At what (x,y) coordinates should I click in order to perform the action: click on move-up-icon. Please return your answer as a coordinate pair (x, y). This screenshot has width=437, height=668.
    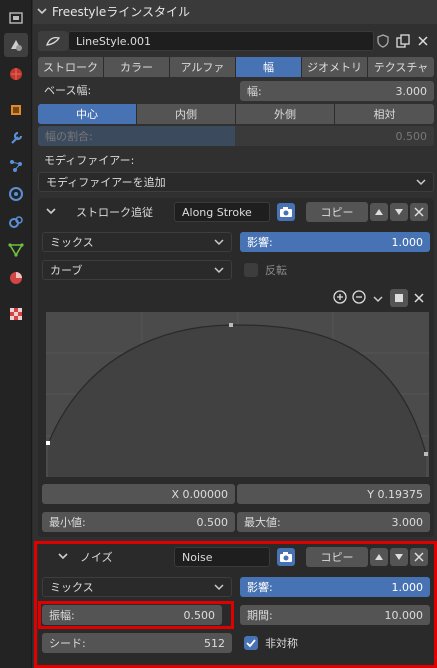
    Looking at the image, I should click on (379, 212).